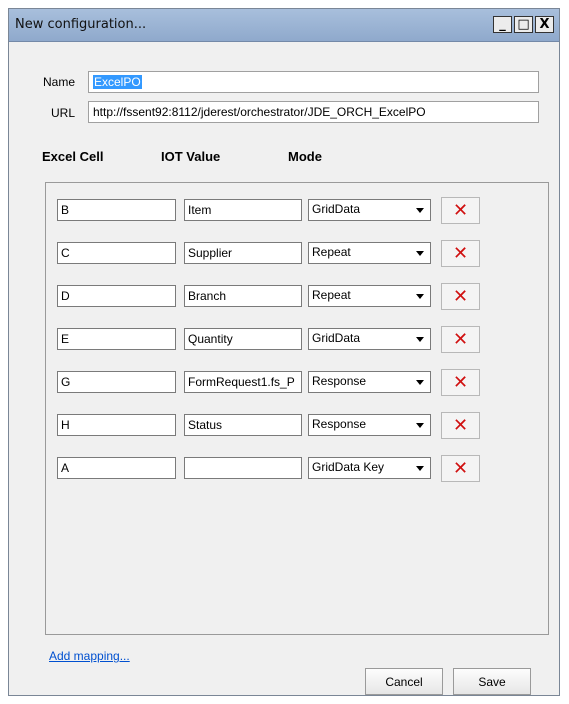 Image resolution: width=569 pixels, height=704 pixels. What do you see at coordinates (117, 82) in the screenshot?
I see `name-value: ExcelPO` at bounding box center [117, 82].